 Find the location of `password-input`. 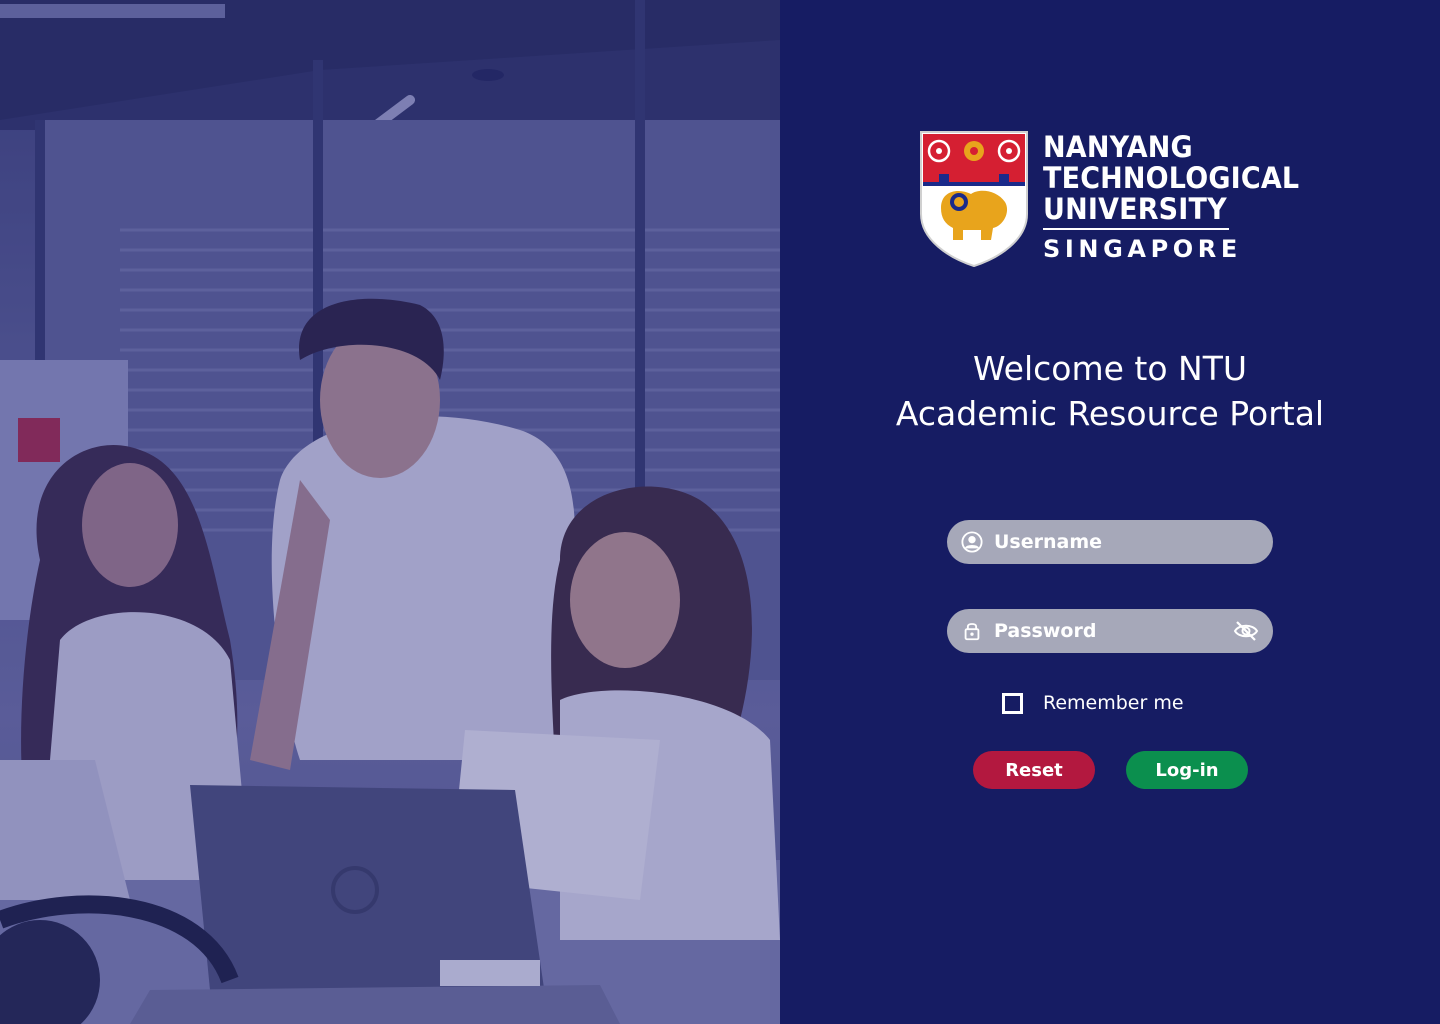

password-input is located at coordinates (1104, 631).